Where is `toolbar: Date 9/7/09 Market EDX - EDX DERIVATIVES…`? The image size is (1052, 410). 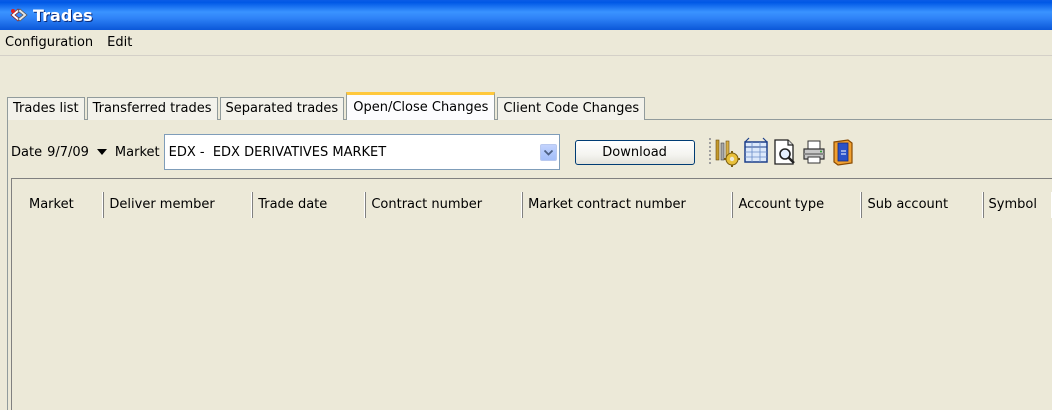
toolbar: Date 9/7/09 Market EDX - EDX DERIVATIVES… is located at coordinates (433, 152).